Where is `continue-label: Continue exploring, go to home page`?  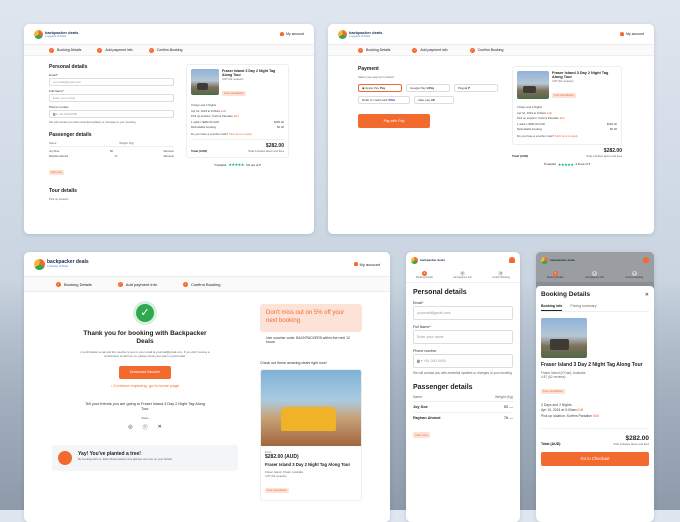 continue-label: Continue exploring, go to home page is located at coordinates (146, 385).